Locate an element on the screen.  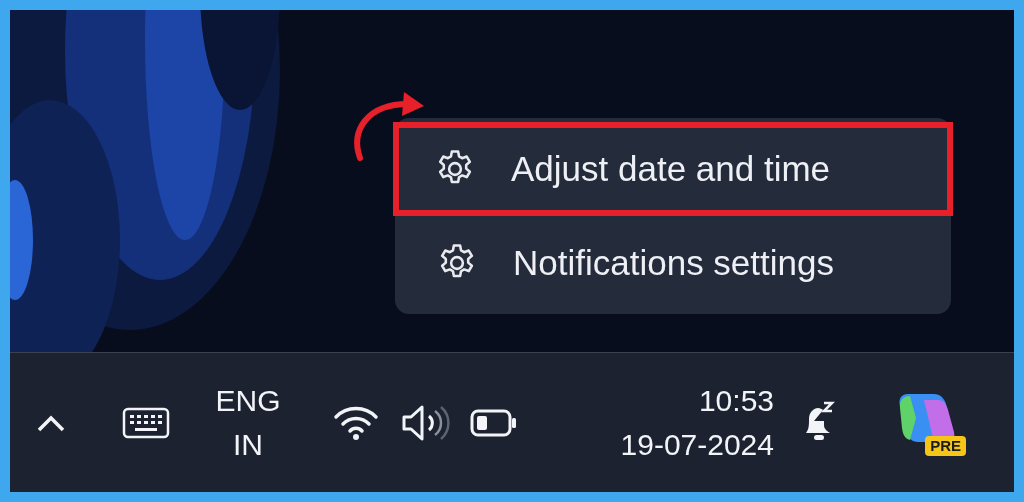
keyboard-icon is located at coordinates (146, 422).